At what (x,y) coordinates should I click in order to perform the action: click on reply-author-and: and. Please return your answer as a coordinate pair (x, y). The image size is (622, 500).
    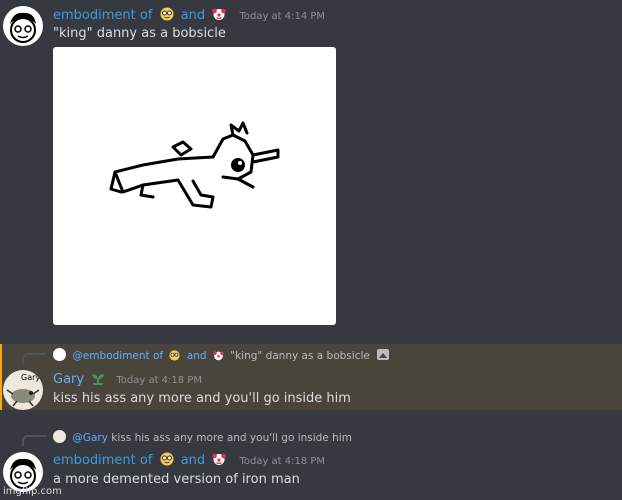
    Looking at the image, I should click on (197, 356).